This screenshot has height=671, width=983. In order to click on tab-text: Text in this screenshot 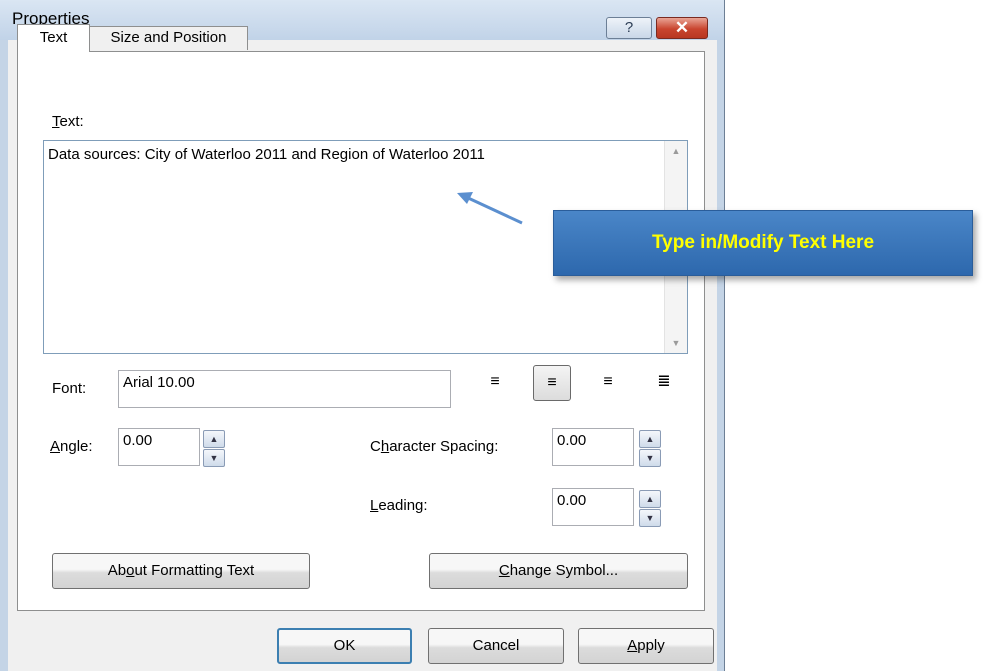, I will do `click(53, 38)`.